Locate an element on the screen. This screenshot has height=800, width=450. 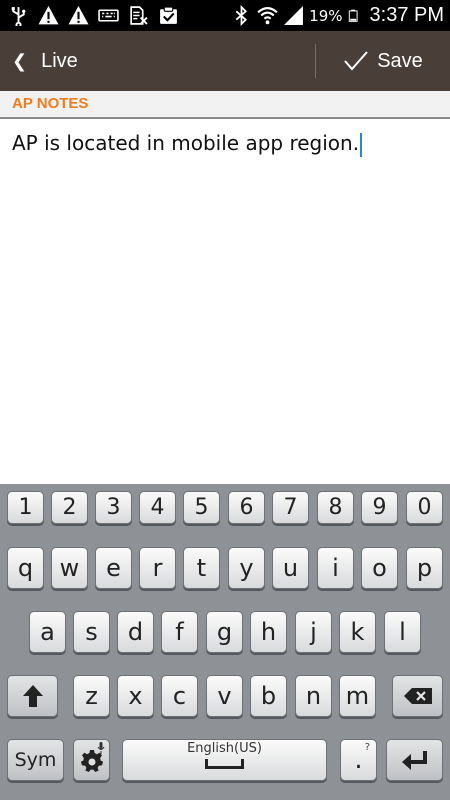
key-0: 0 is located at coordinates (424, 507).